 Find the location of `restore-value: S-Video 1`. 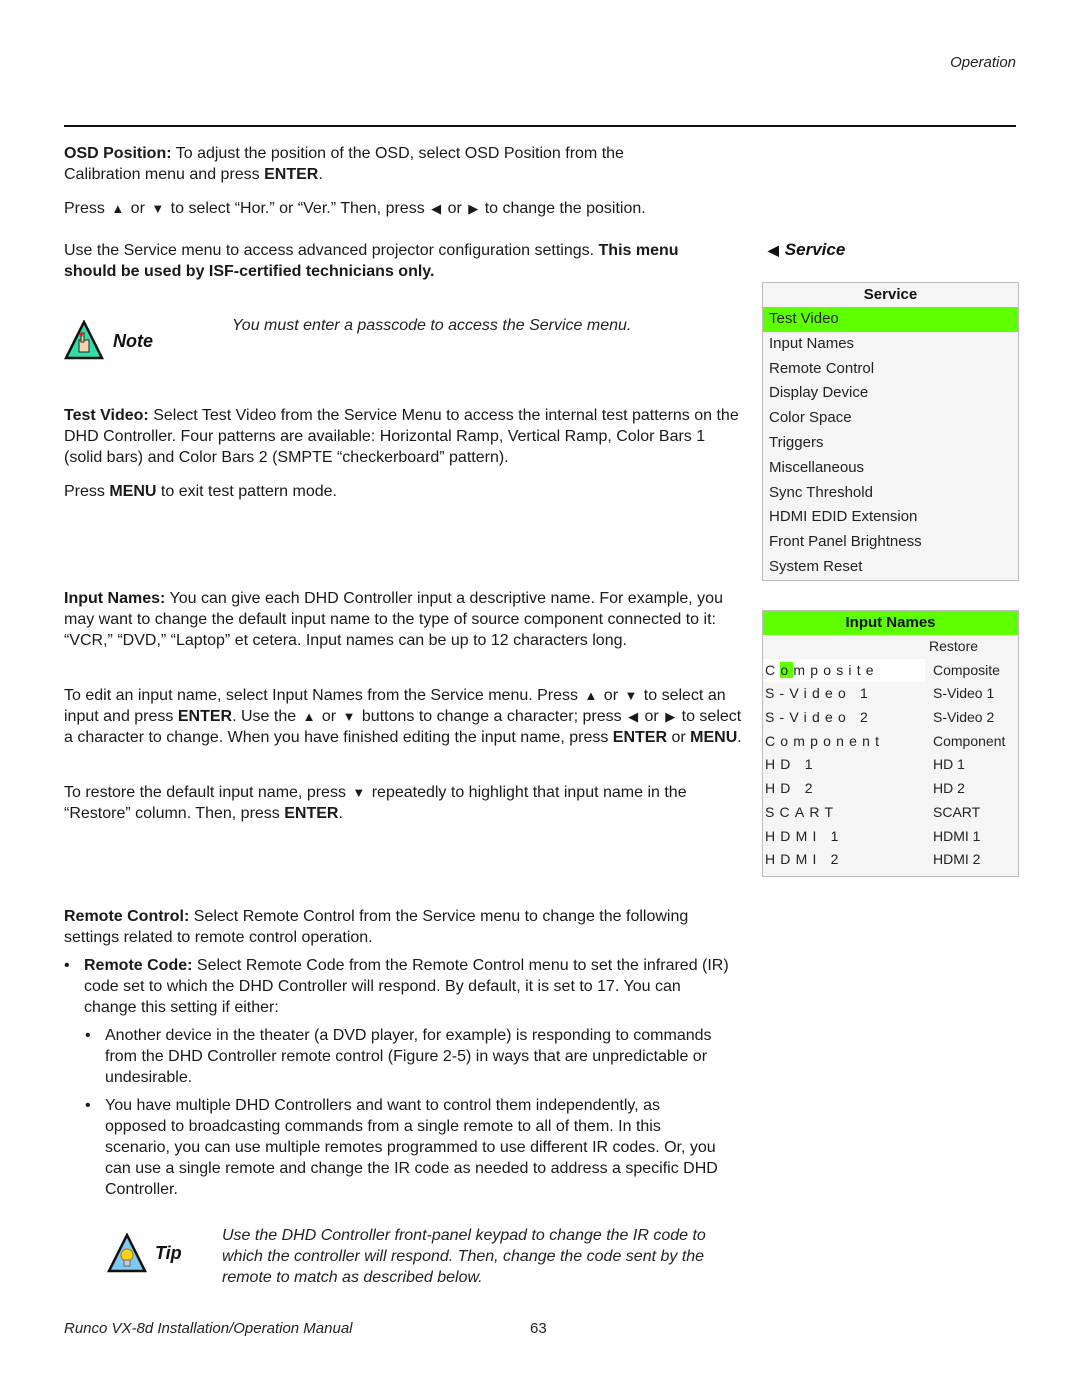

restore-value: S-Video 1 is located at coordinates (963, 694).